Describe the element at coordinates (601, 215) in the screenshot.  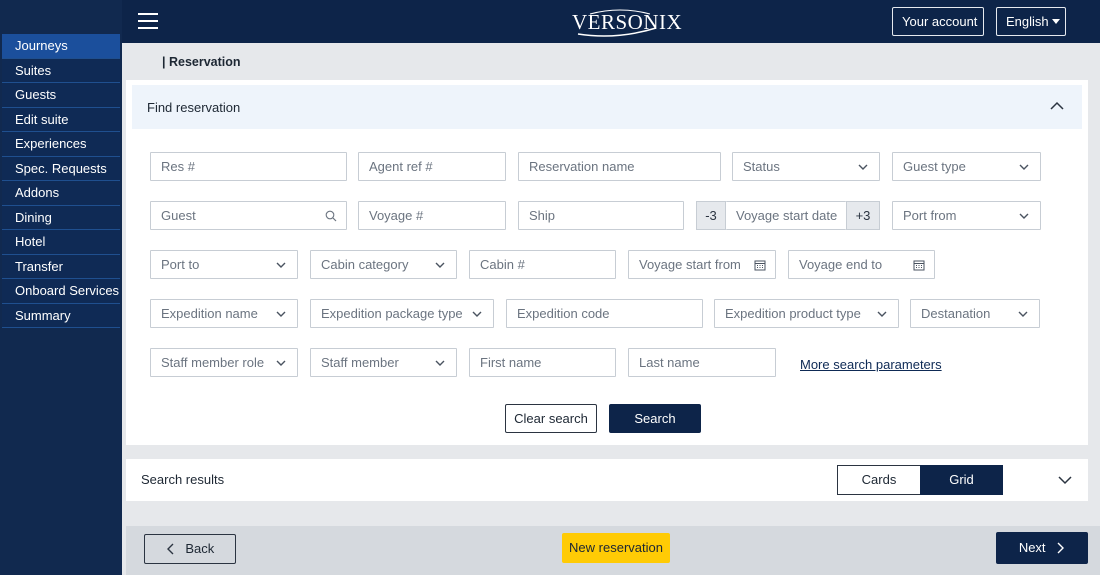
I see `ship-input: Ship` at that location.